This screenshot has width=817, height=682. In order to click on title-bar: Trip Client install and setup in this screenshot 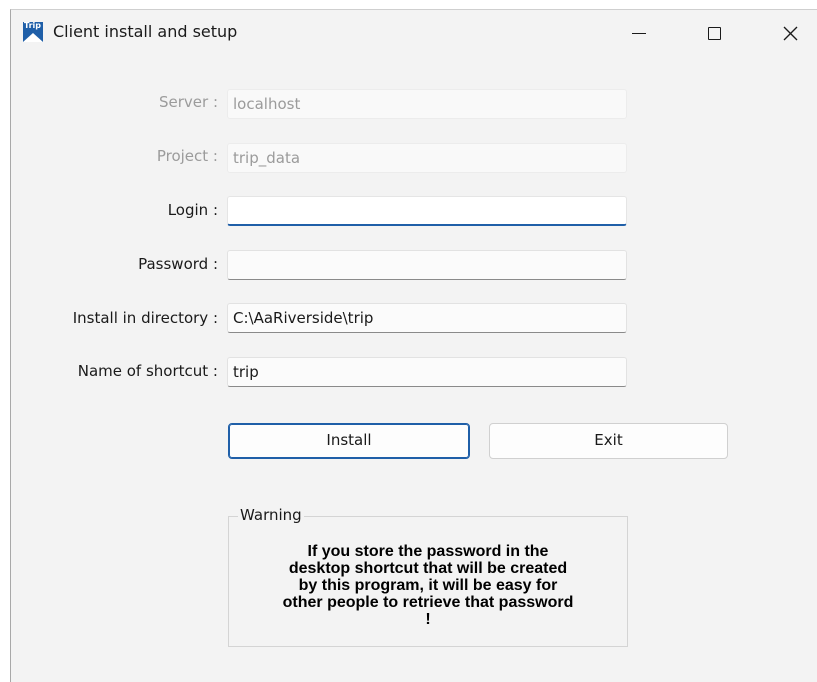, I will do `click(414, 33)`.